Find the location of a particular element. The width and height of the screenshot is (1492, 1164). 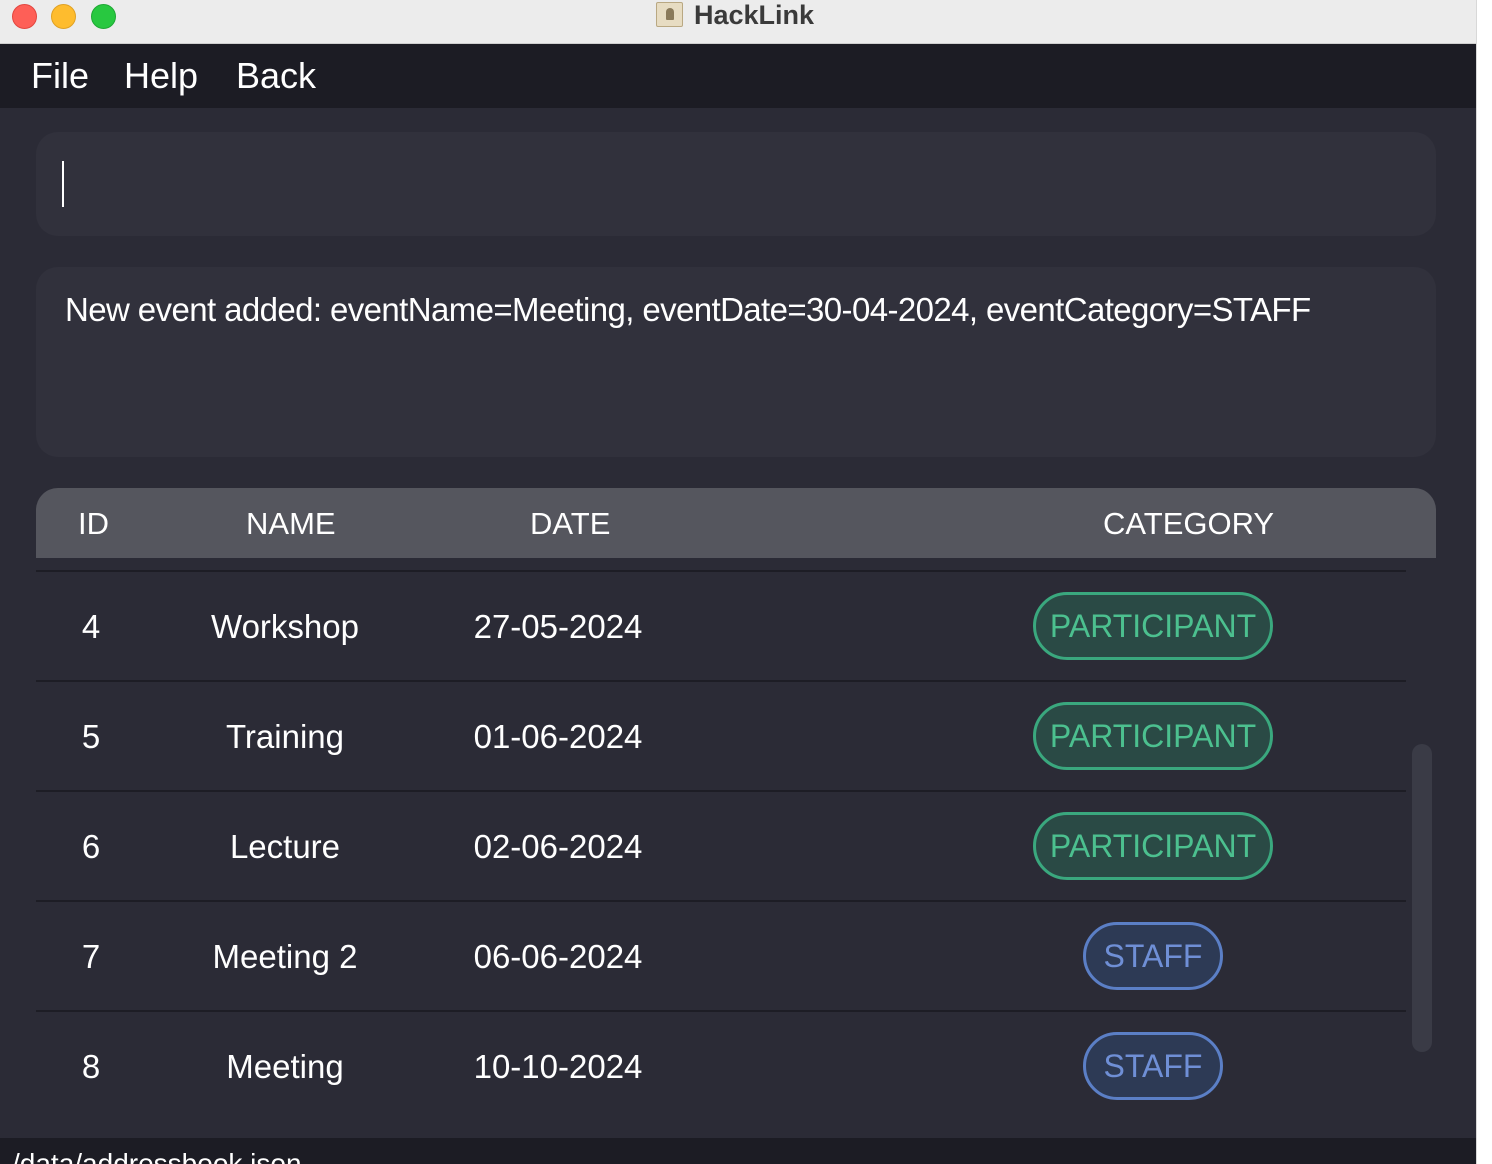

window-edge is located at coordinates (1484, 582).